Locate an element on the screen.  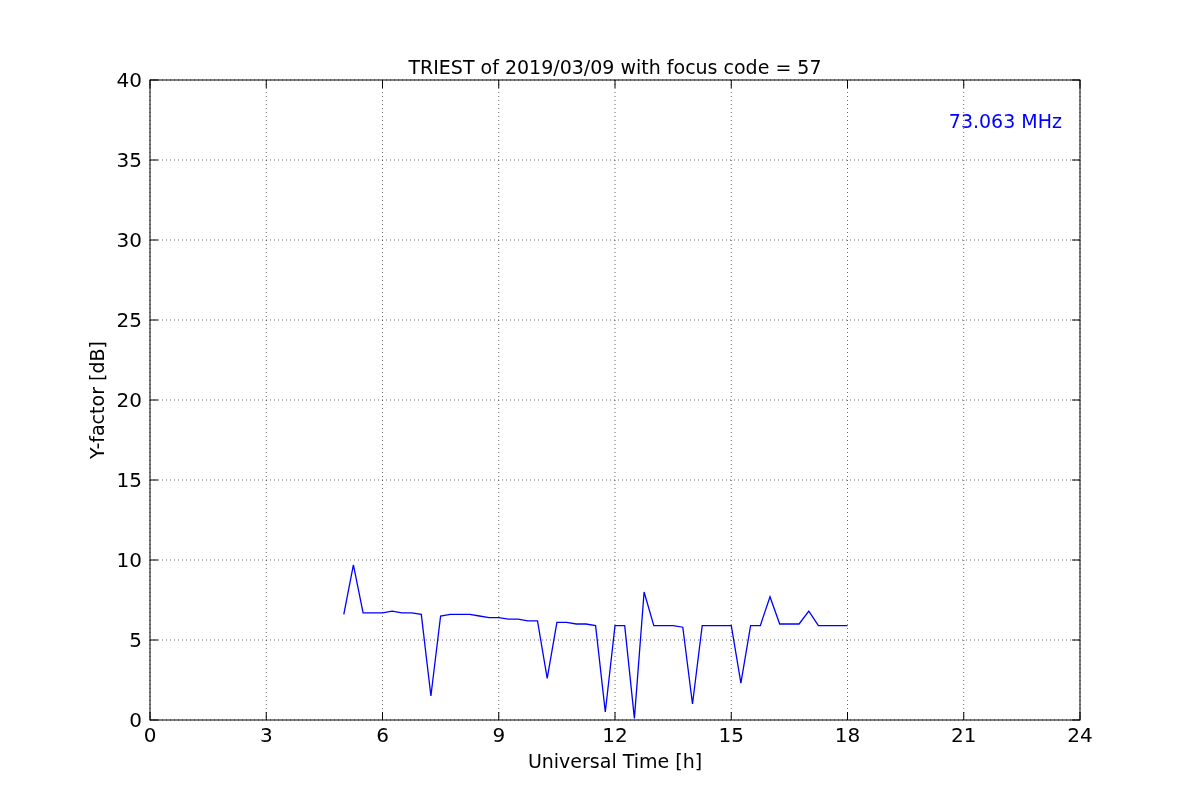
tick-label: 30 is located at coordinates (129, 240).